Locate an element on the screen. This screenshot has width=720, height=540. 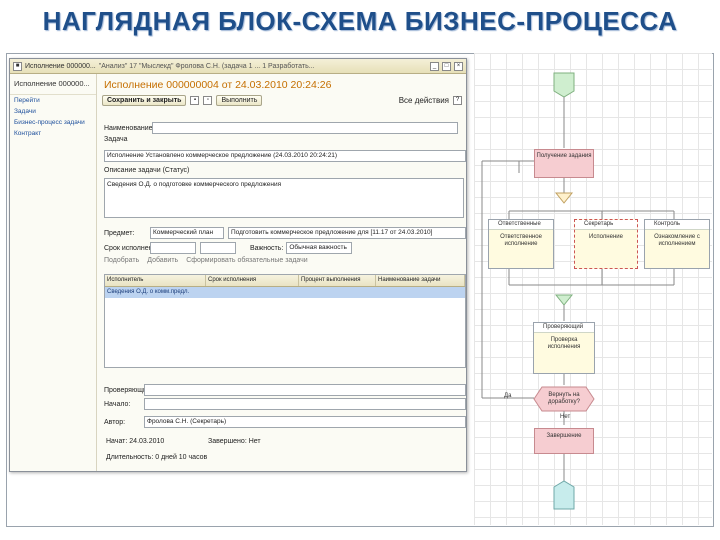
node-secretary: Секретарь Исполнение is located at coordinates (606, 244).